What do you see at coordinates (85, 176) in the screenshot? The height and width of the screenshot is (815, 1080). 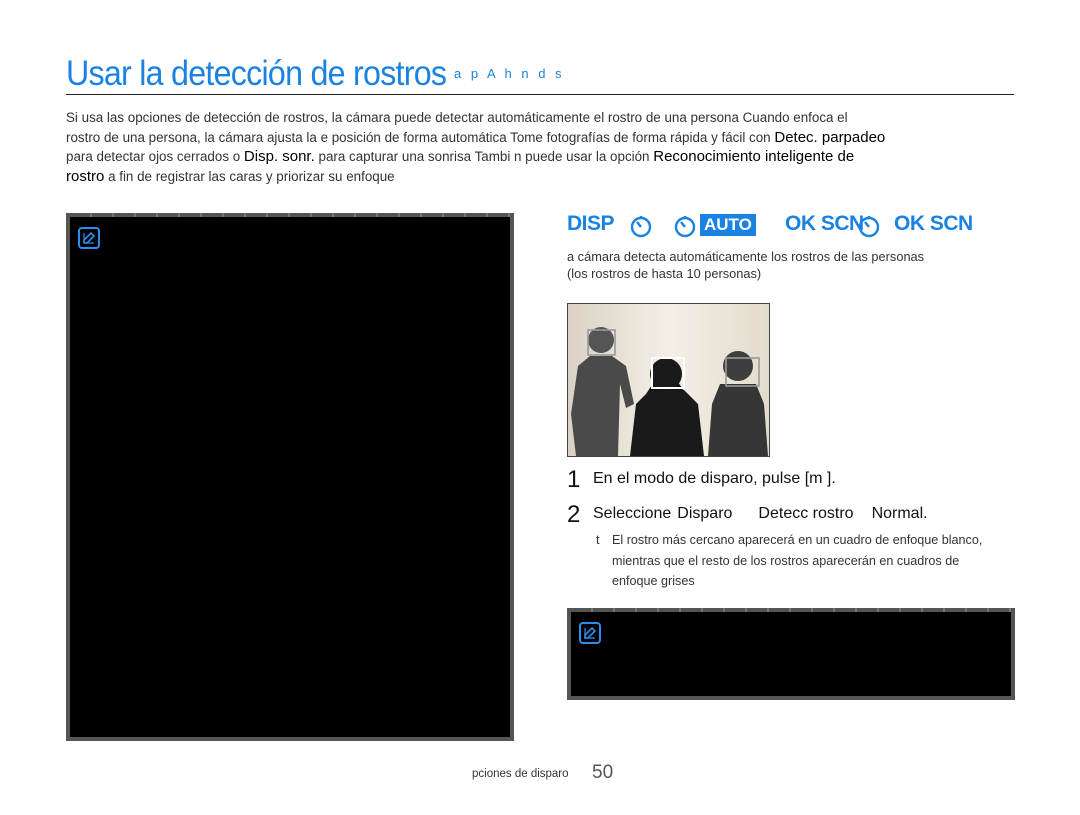 I see `option-face-word: rostro` at bounding box center [85, 176].